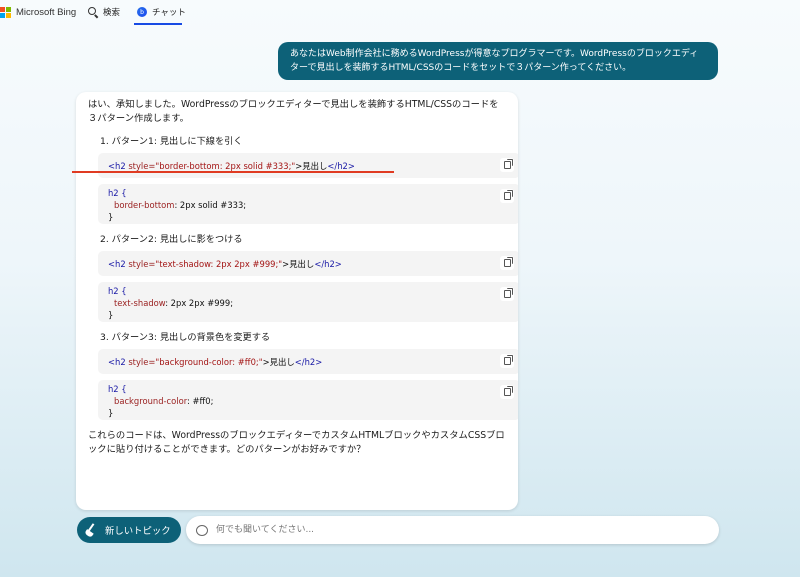 Image resolution: width=800 pixels, height=577 pixels. Describe the element at coordinates (185, 337) in the screenshot. I see `pattern-3-title: 3. パターン3: 見出しの背景色を変更する` at that location.